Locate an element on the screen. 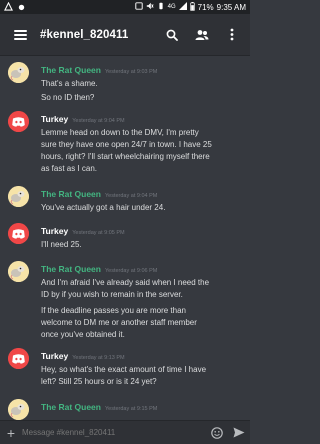  message-header: Turkey Yesterday at 9:13 PM is located at coordinates (83, 356).